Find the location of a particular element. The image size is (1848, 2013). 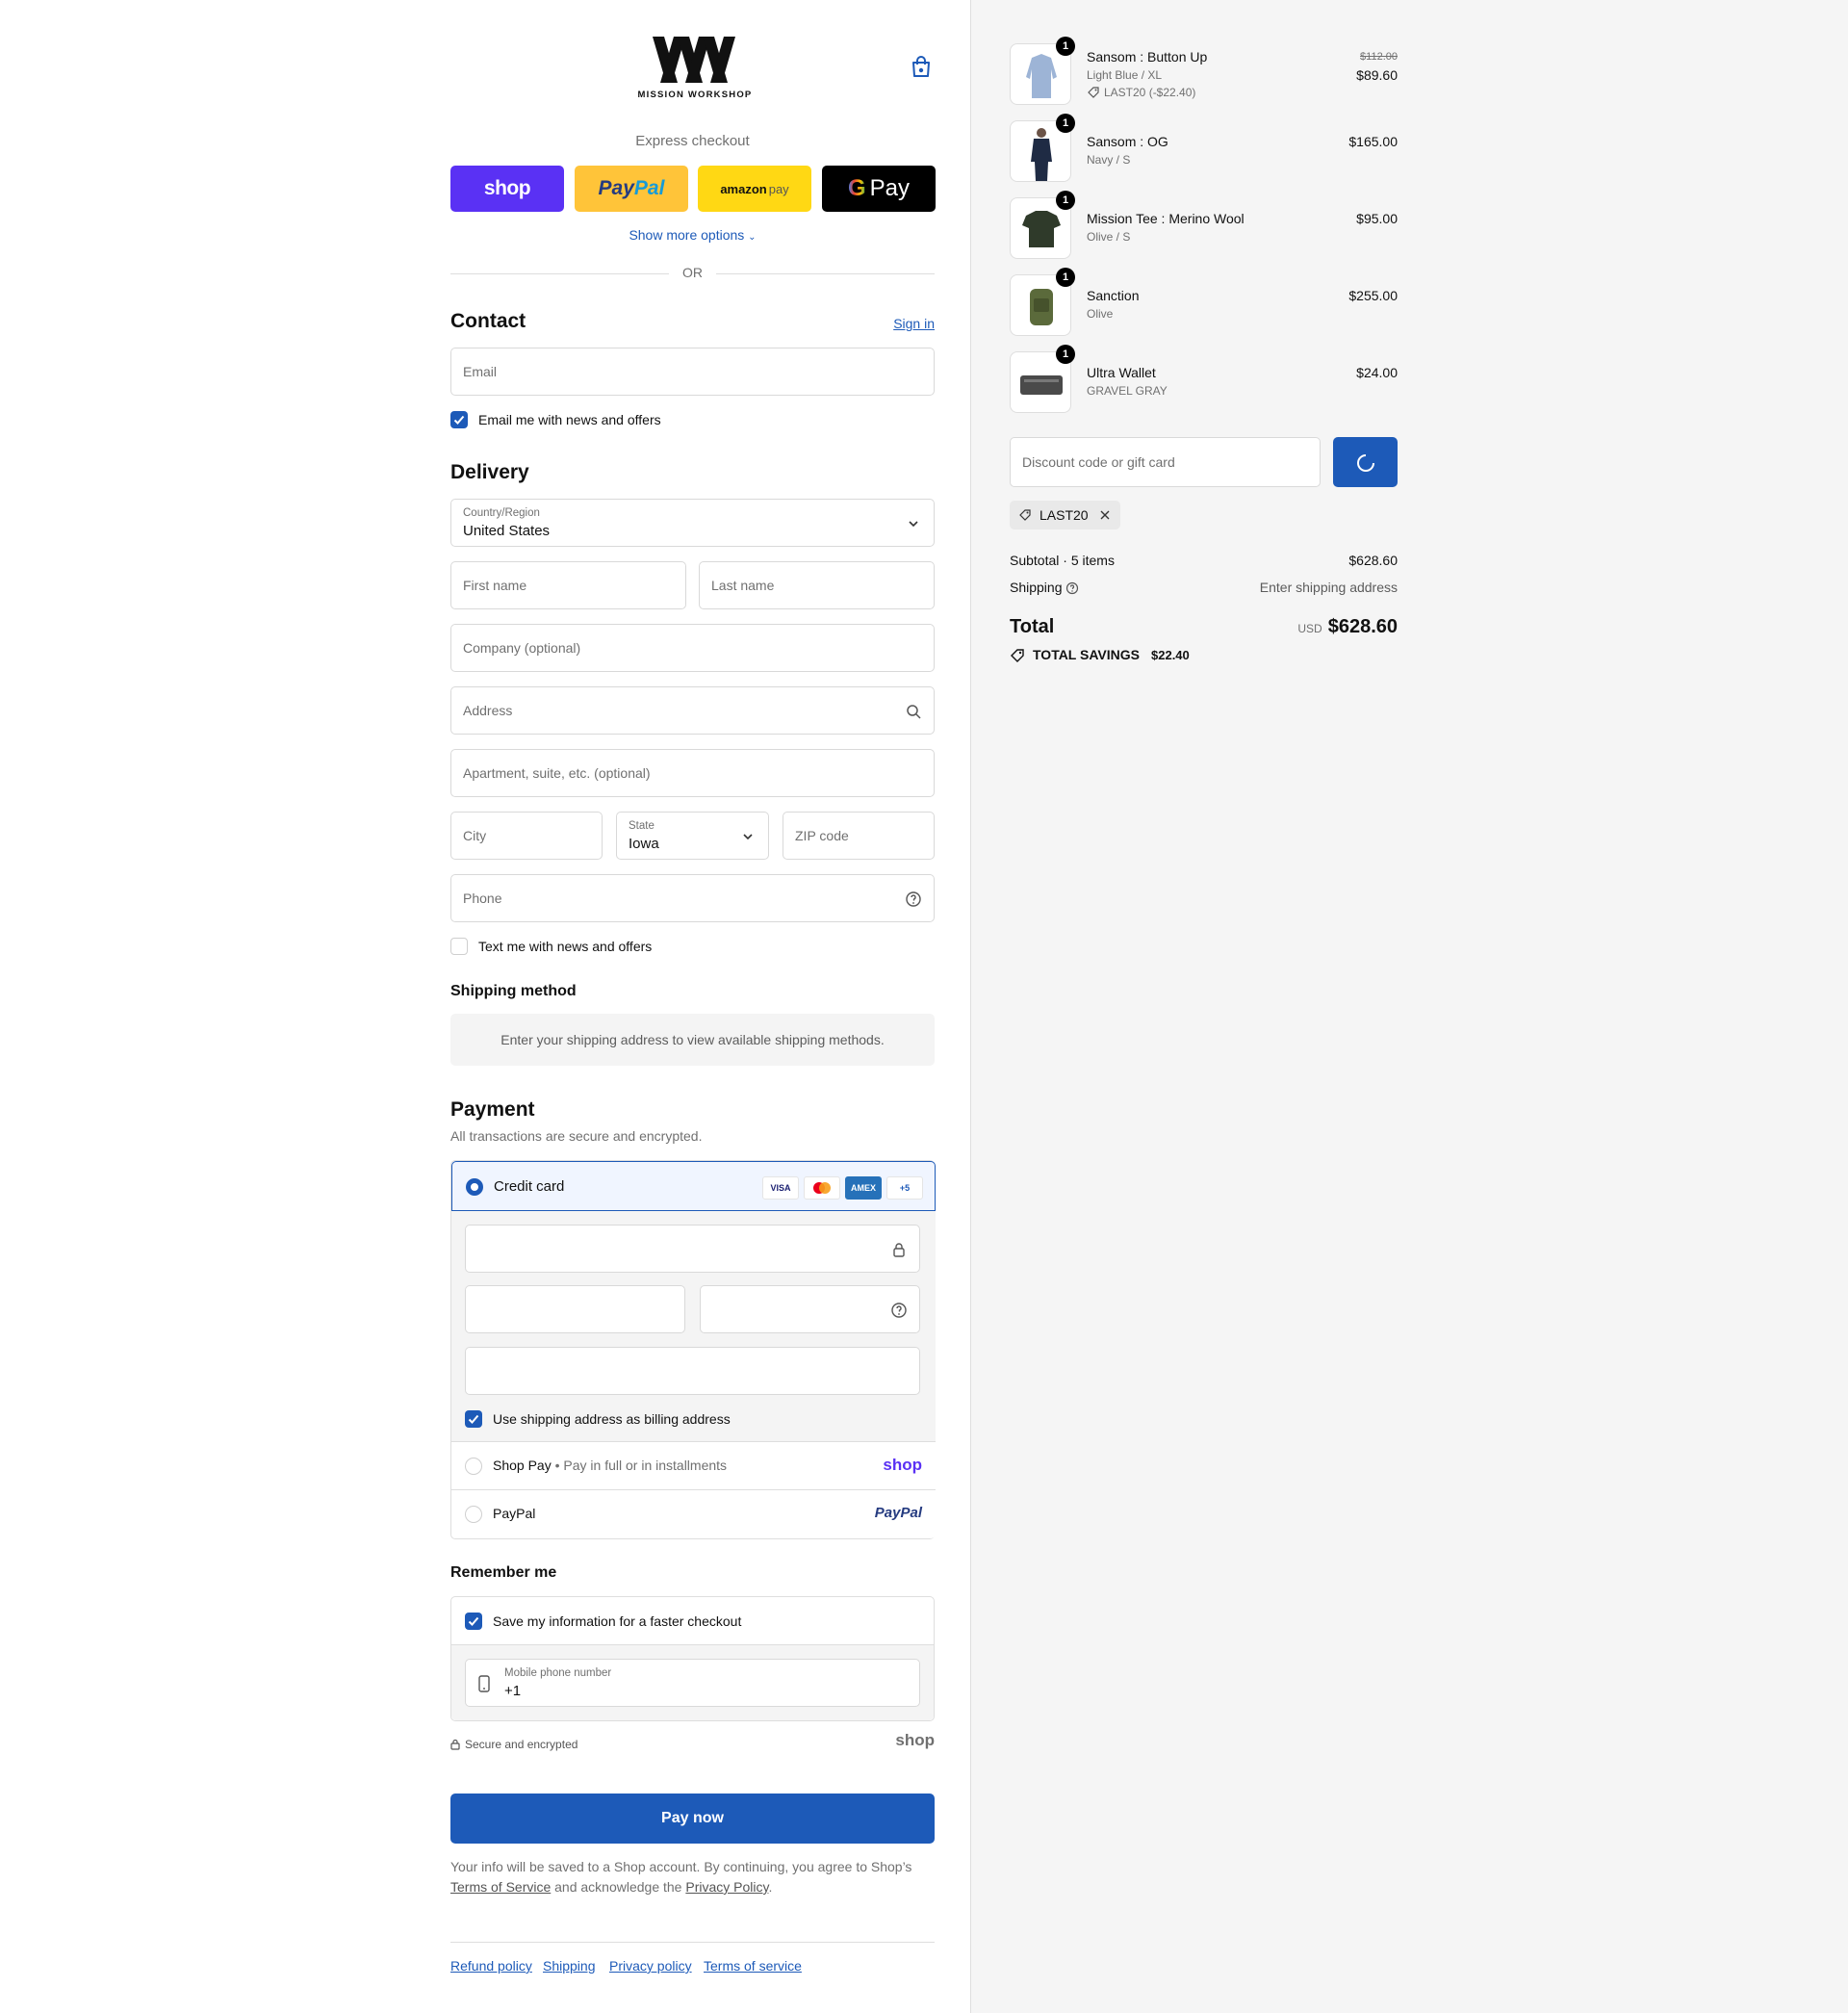

mission-workshop-logo: MISSION WORKSHOP is located at coordinates (695, 68).